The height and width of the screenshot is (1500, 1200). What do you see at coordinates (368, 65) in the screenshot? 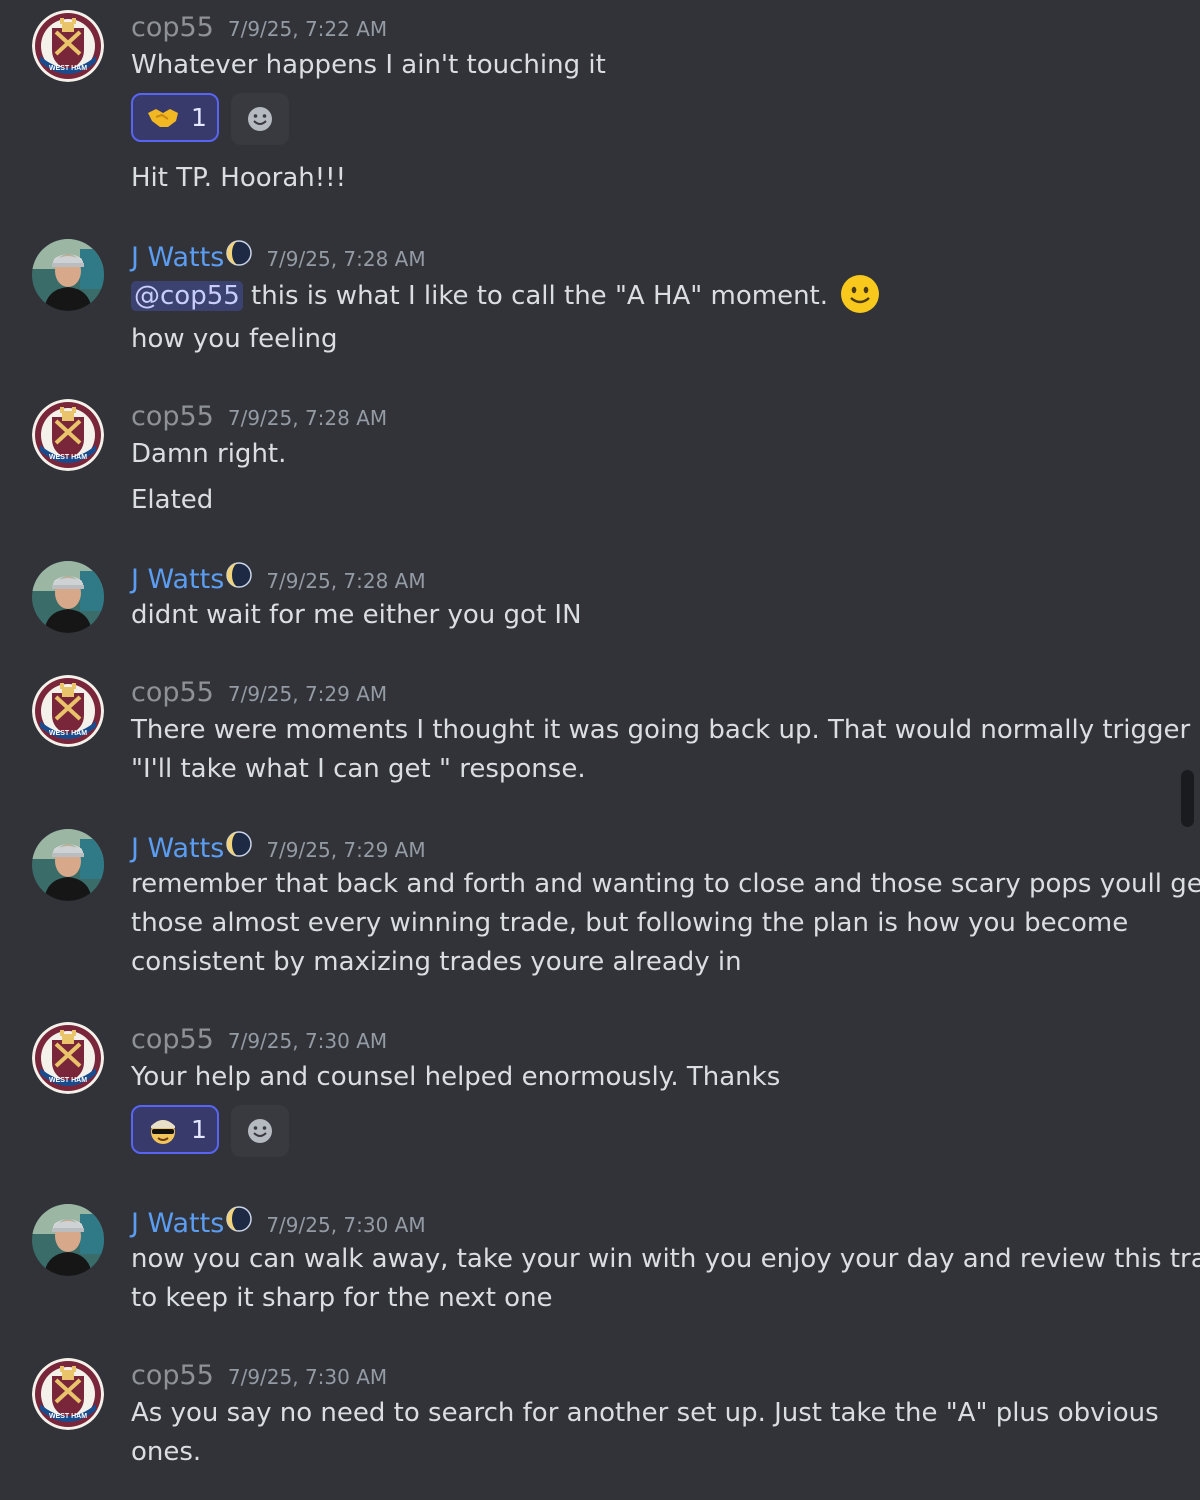
I see `message-text: Whatever happens I ain't touching it` at bounding box center [368, 65].